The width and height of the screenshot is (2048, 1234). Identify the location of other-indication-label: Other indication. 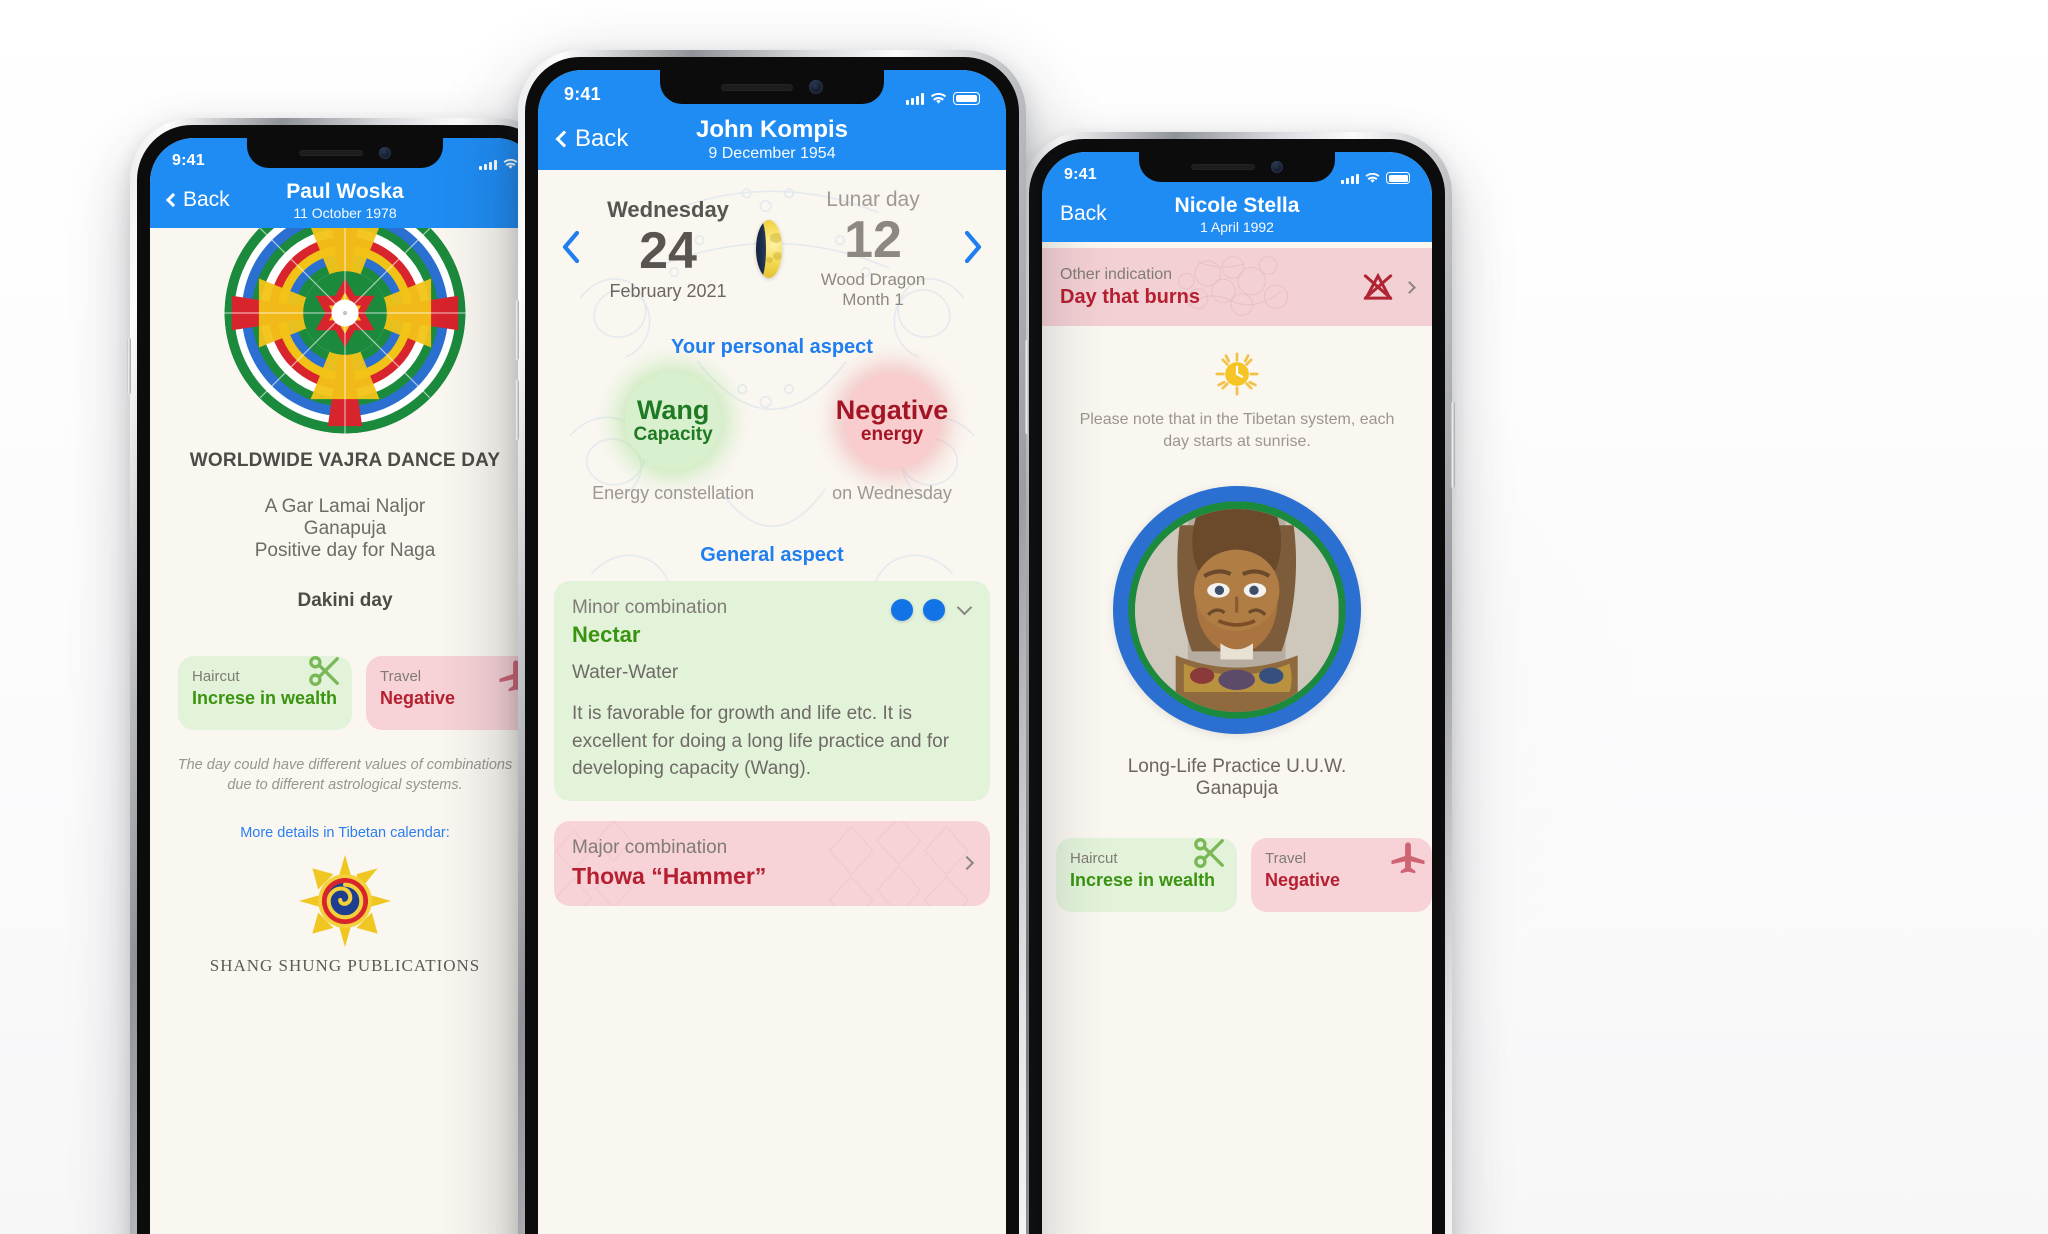
(1116, 274).